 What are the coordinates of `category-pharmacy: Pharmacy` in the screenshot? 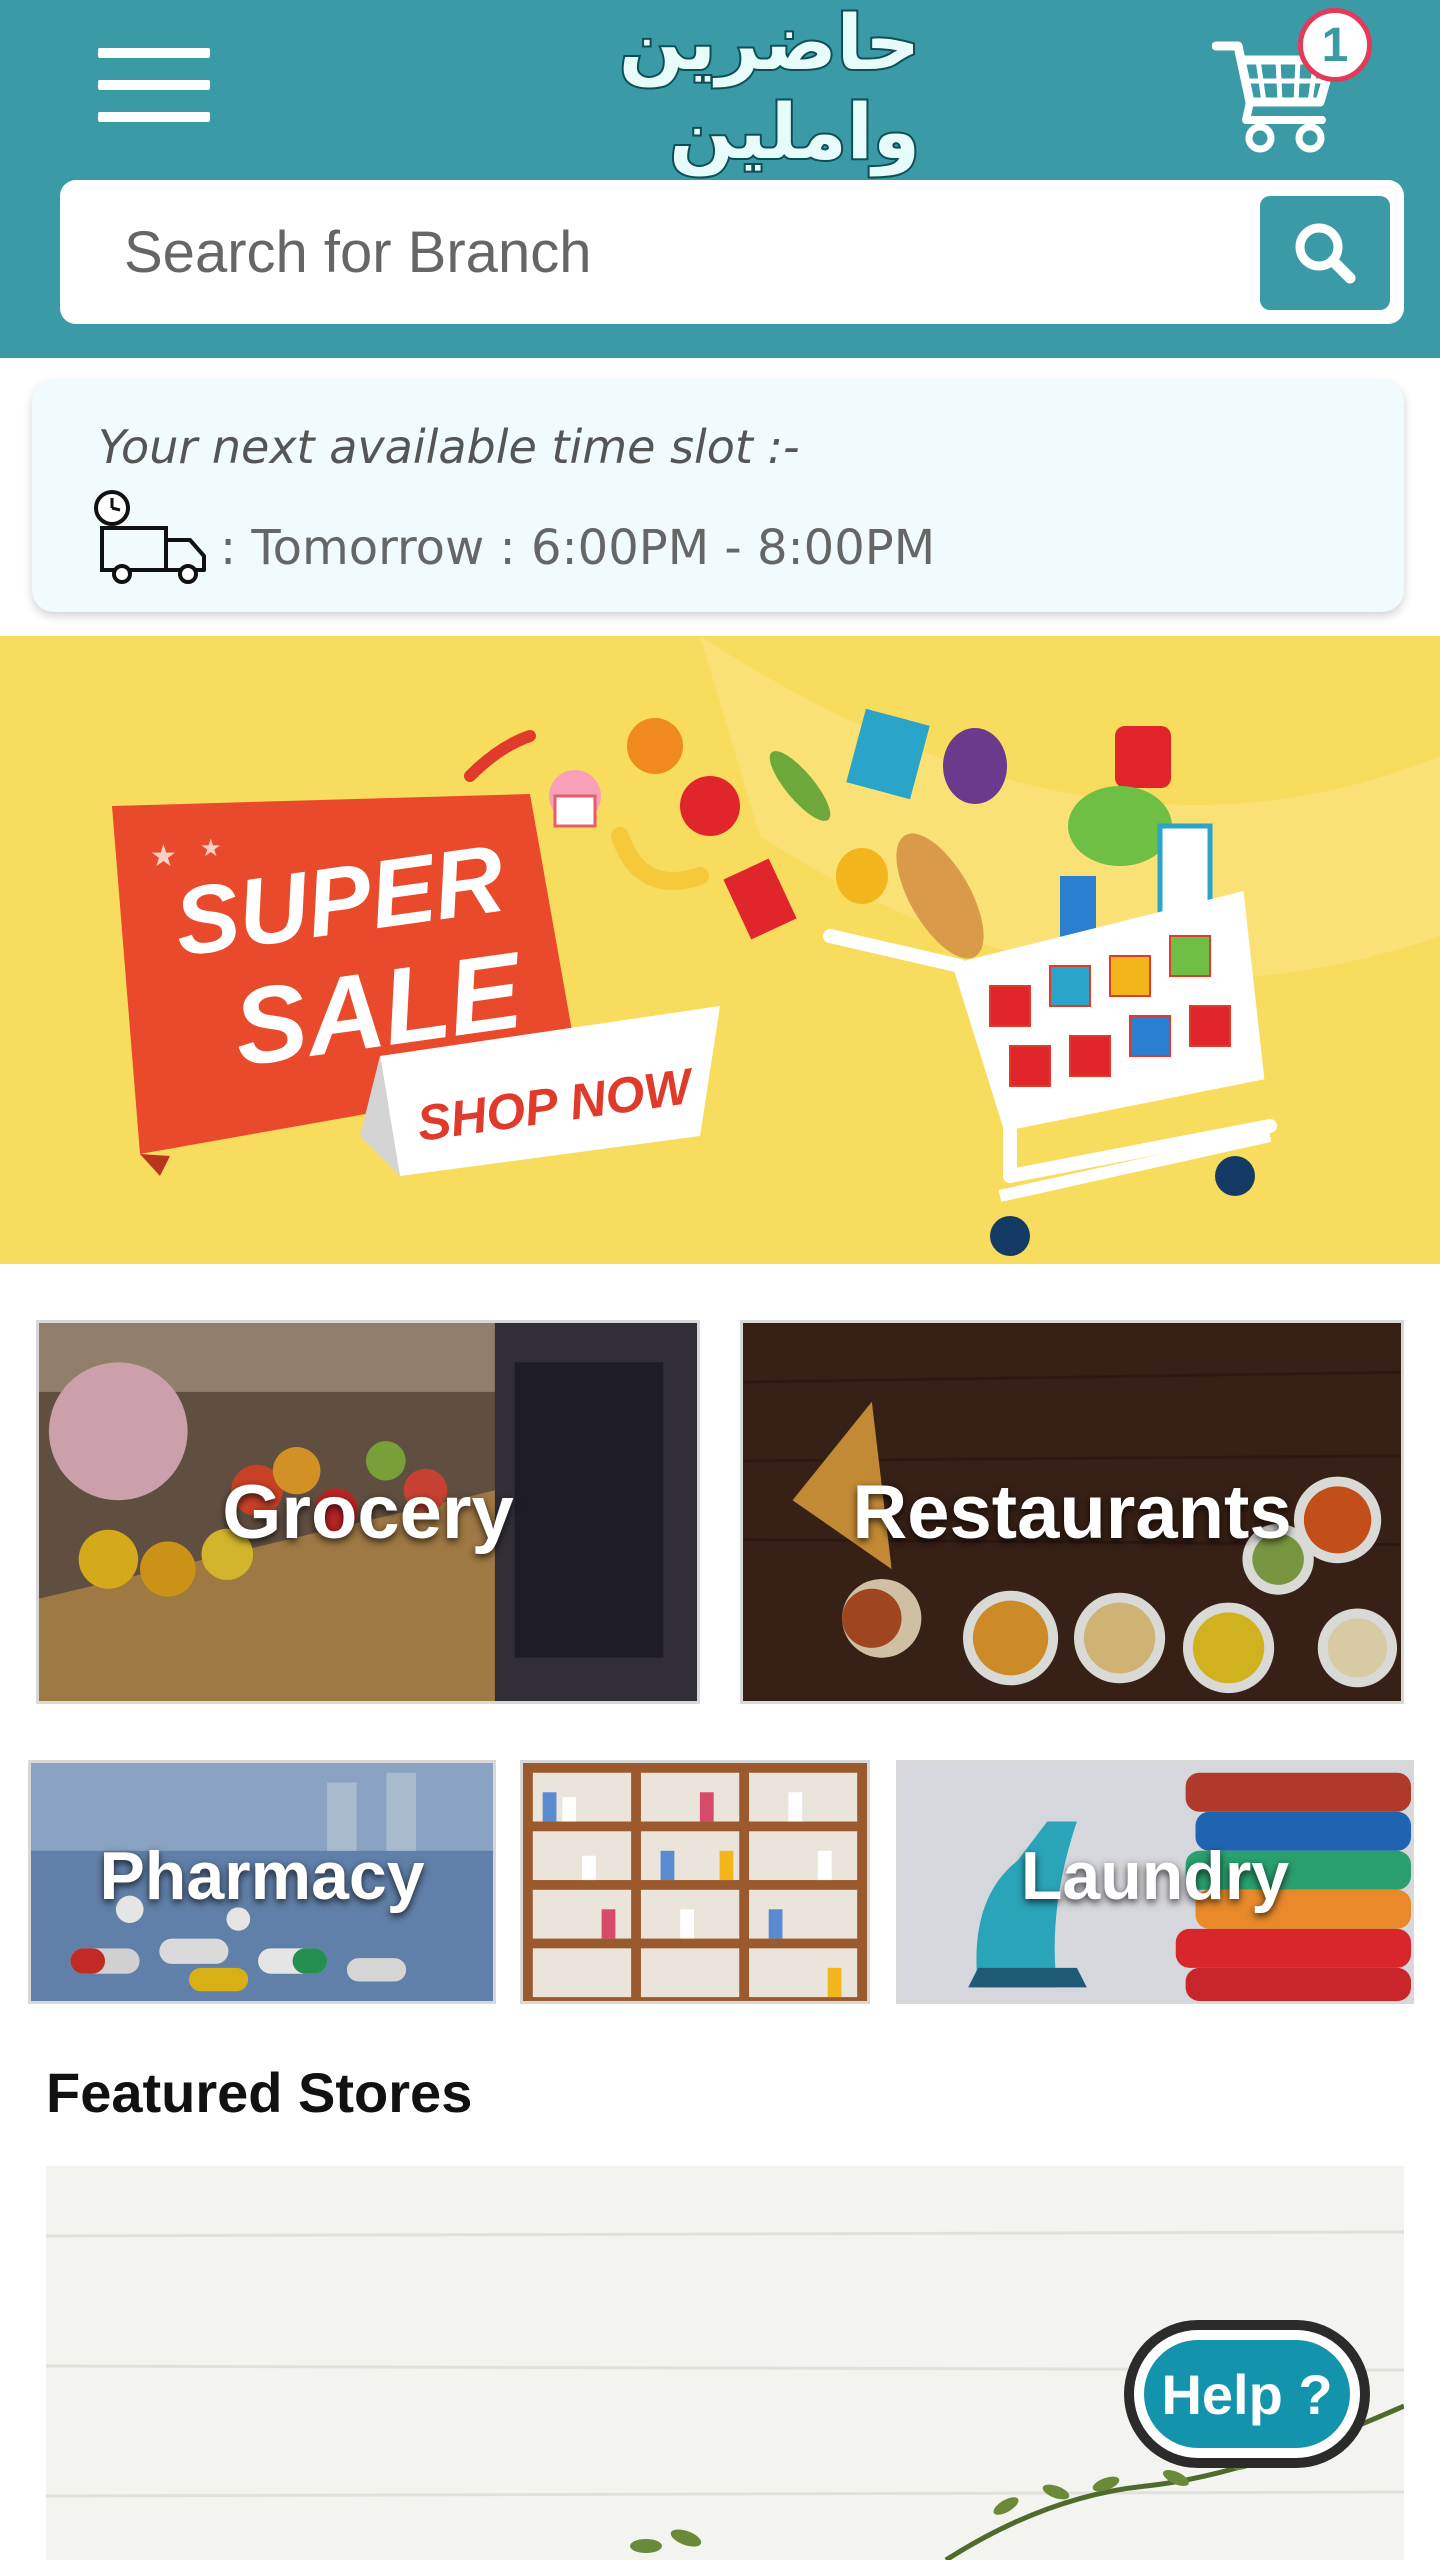 It's located at (262, 1882).